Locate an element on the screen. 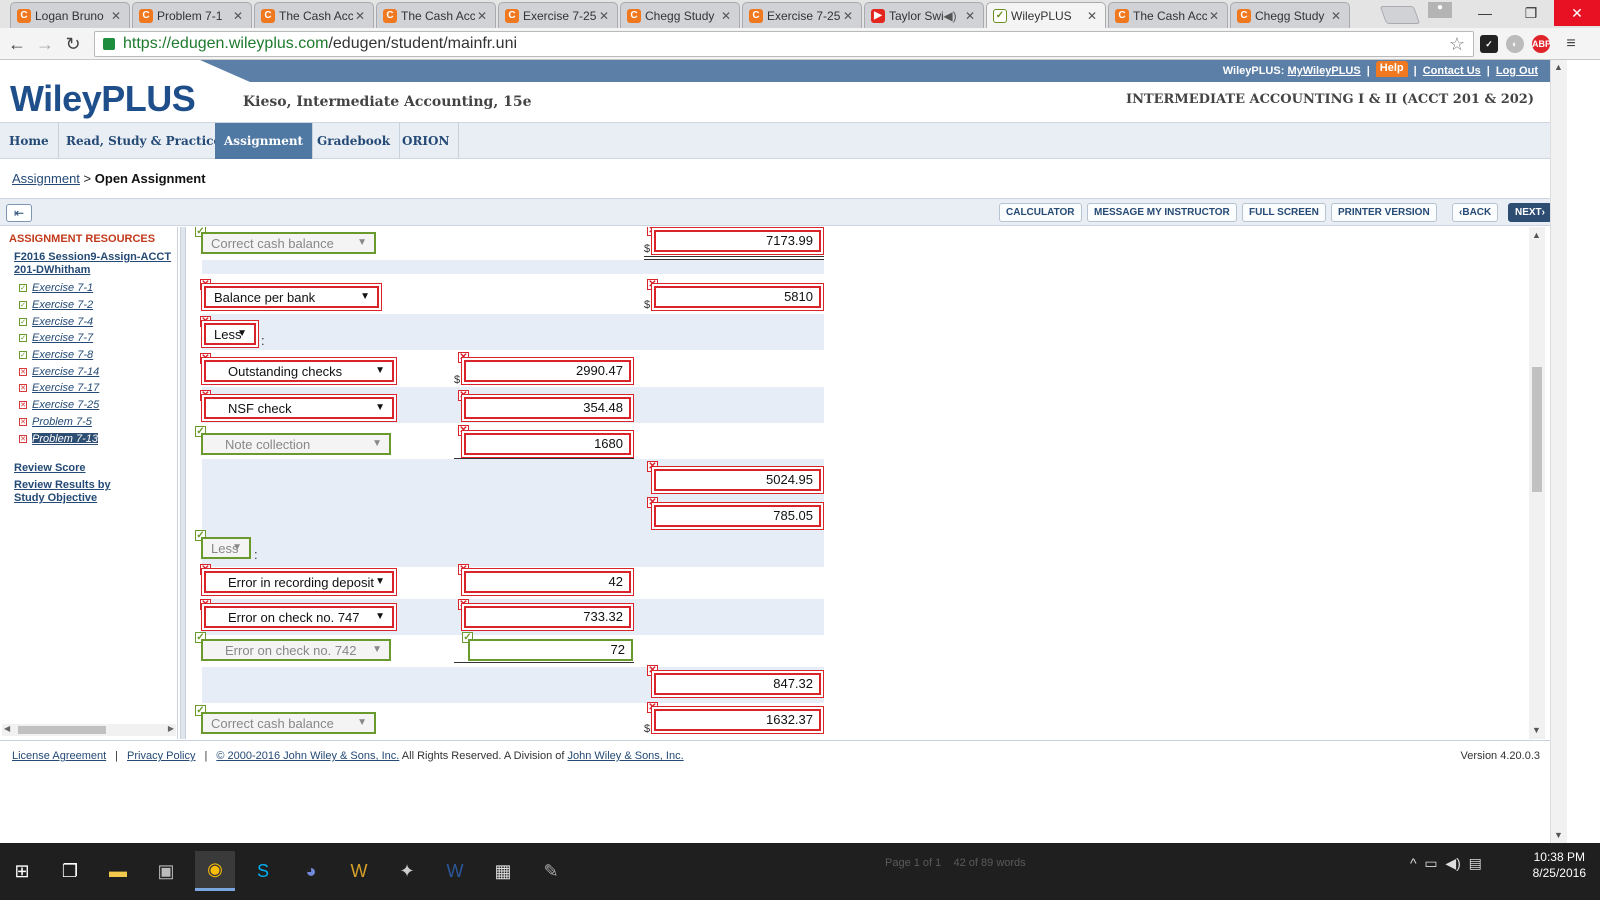 This screenshot has width=1600, height=900. horizontal-scrollbar: ◀ ▶ is located at coordinates (89, 730).